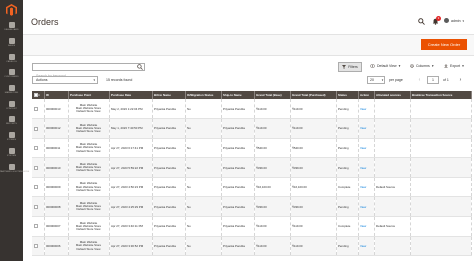 This screenshot has height=261, width=474. Describe the element at coordinates (11, 90) in the screenshot. I see `sidebar-item-marketing: Marketing` at that location.